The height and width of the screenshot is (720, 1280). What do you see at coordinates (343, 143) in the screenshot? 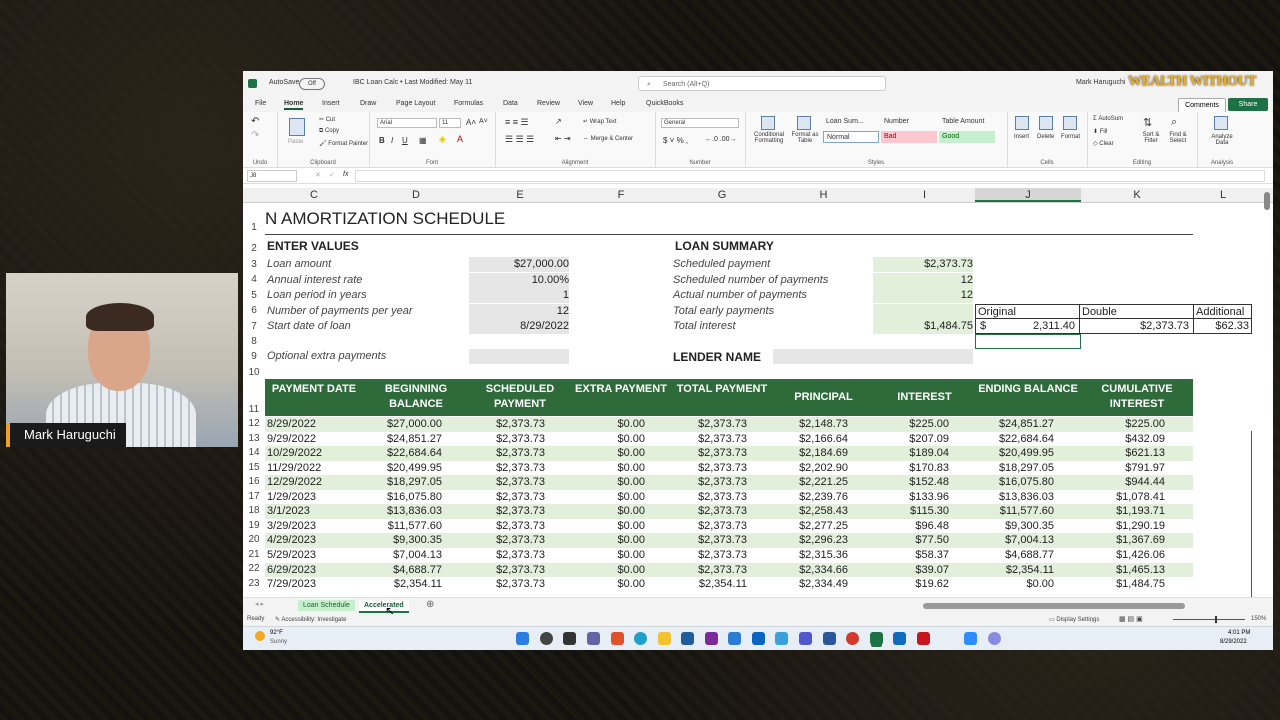
I see `format-painter-button: 🖌 Format Painter` at bounding box center [343, 143].